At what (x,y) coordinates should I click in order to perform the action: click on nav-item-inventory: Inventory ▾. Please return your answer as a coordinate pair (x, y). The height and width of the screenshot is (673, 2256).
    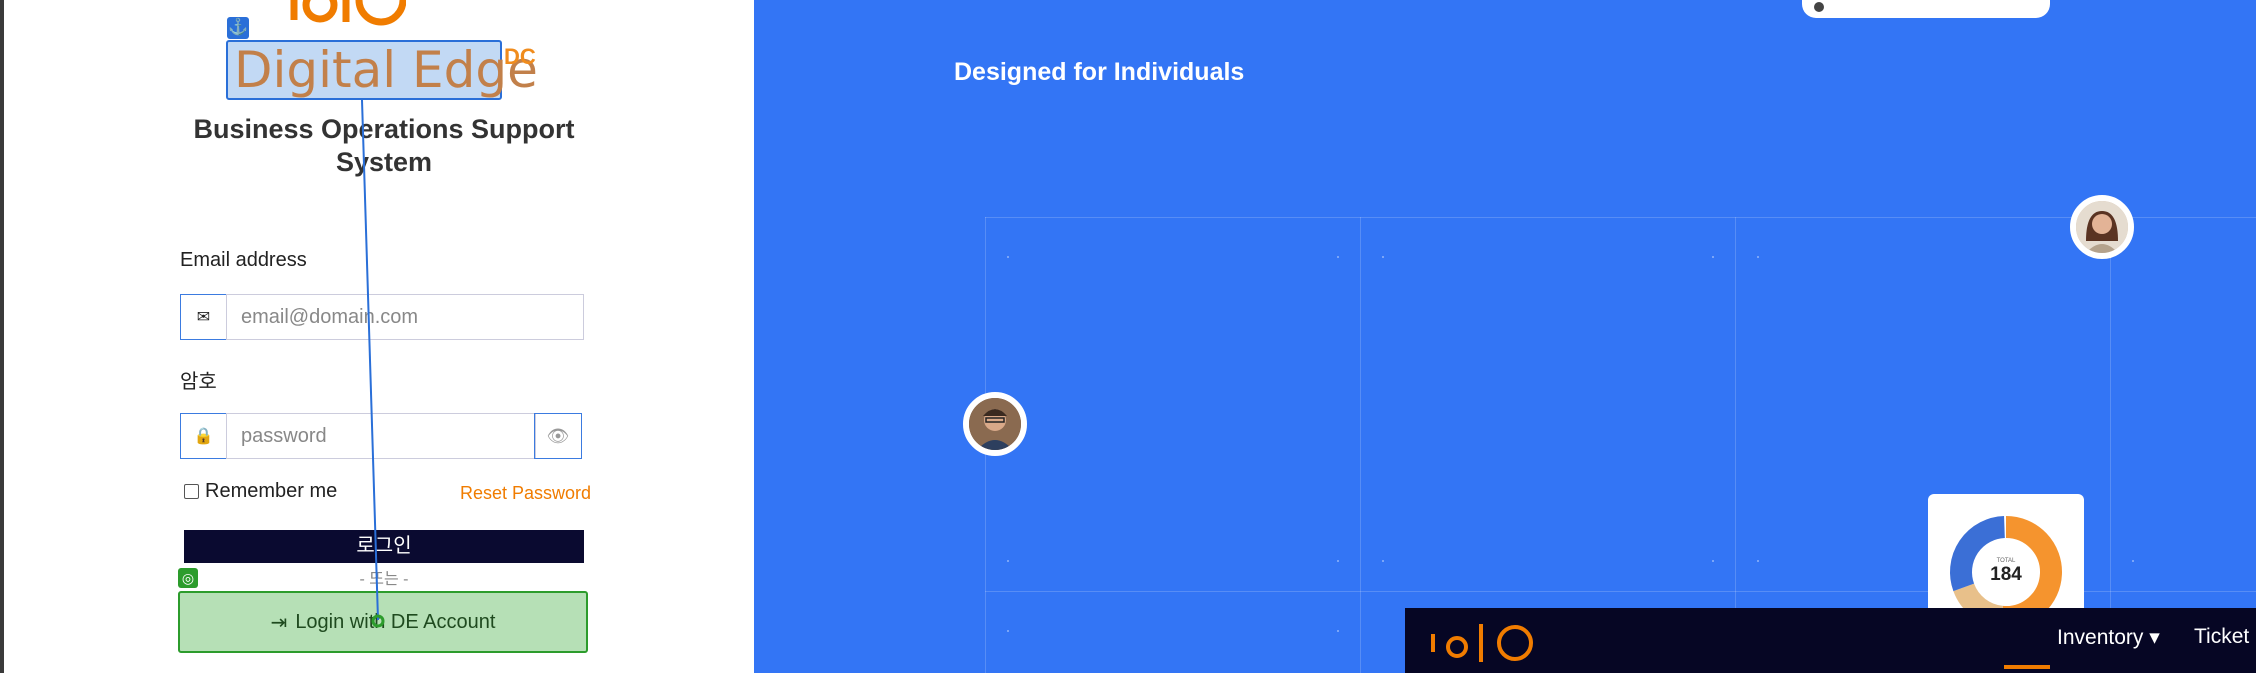
    Looking at the image, I should click on (2108, 637).